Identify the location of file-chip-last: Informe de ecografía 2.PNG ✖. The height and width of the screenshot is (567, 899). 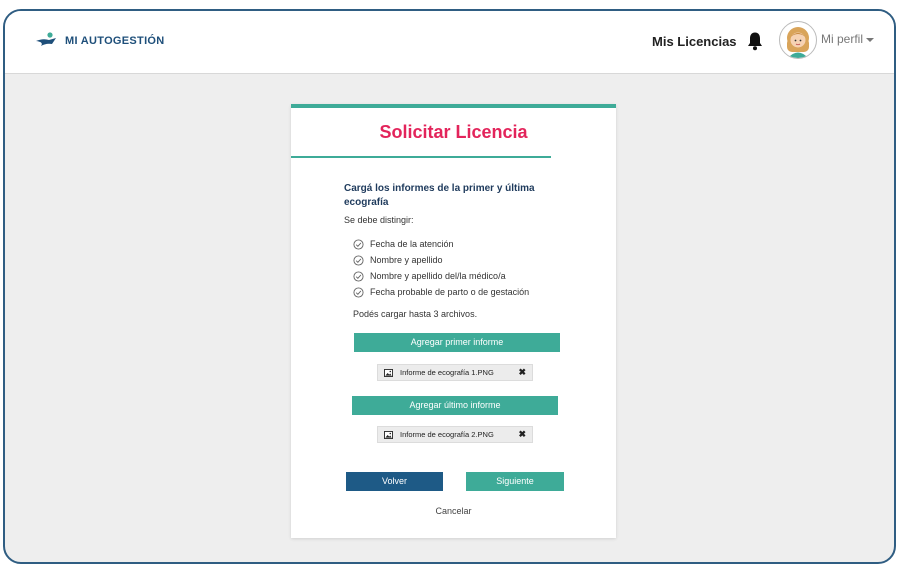
(455, 434).